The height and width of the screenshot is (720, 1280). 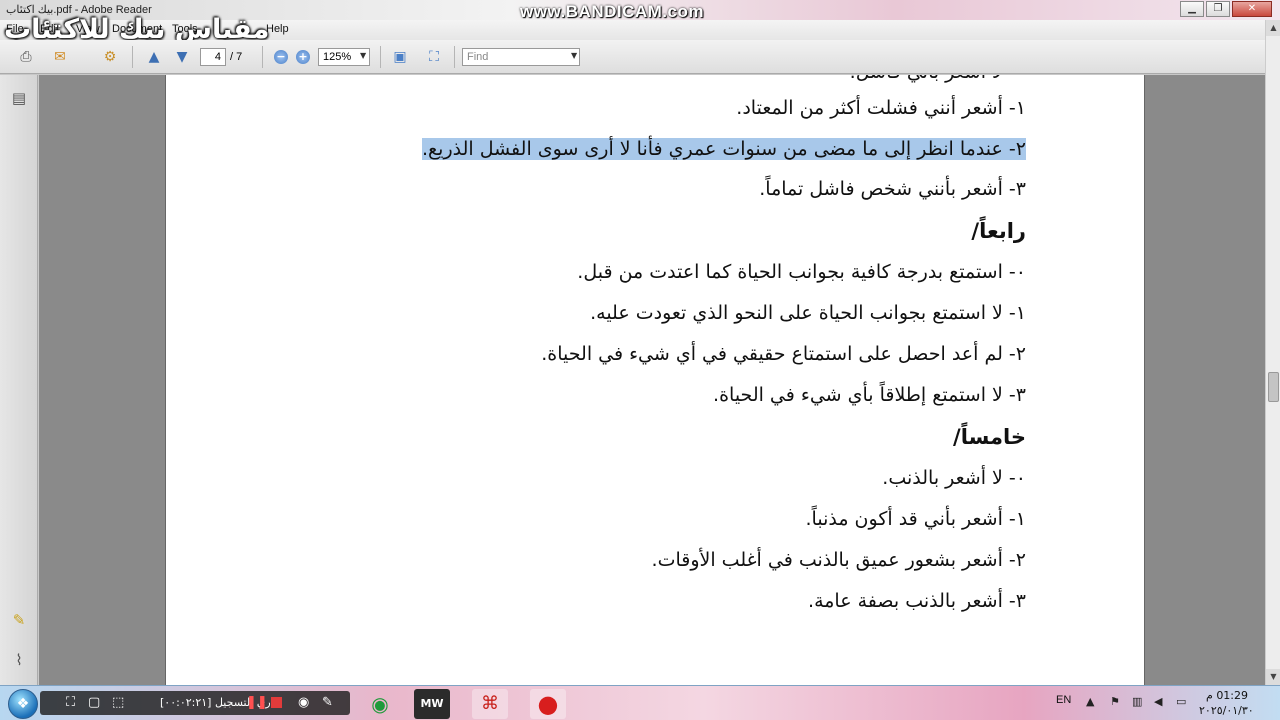 I want to click on pen-icon: ✎, so click(x=327, y=702).